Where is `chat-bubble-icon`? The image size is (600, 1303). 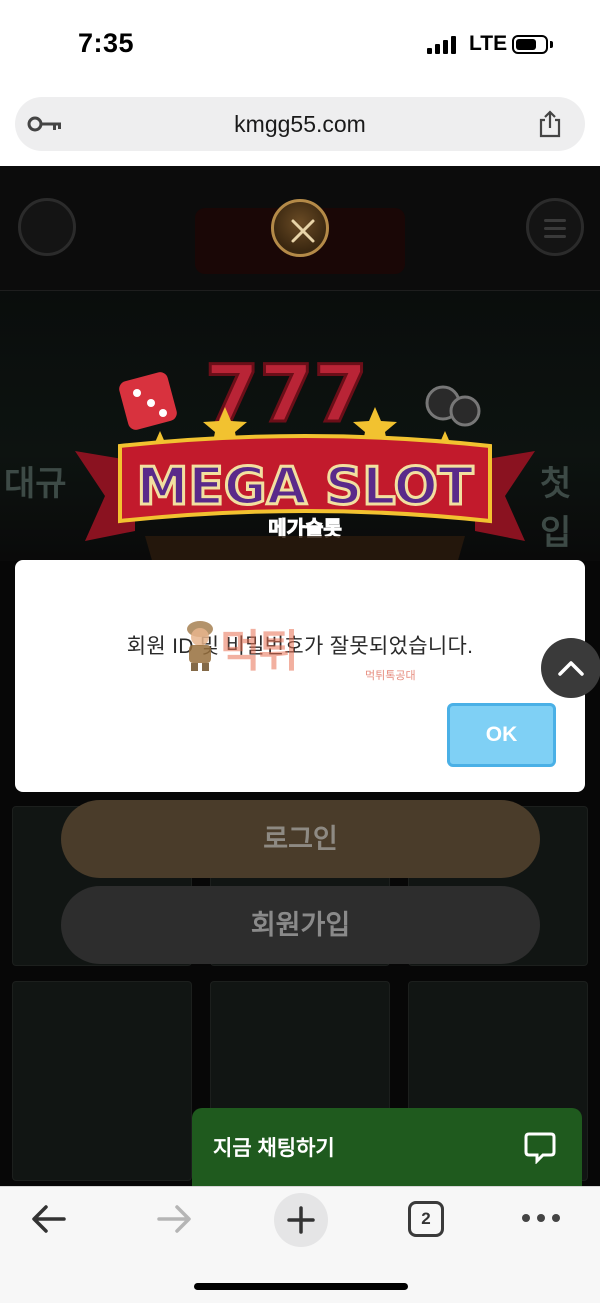
chat-bubble-icon is located at coordinates (540, 1148).